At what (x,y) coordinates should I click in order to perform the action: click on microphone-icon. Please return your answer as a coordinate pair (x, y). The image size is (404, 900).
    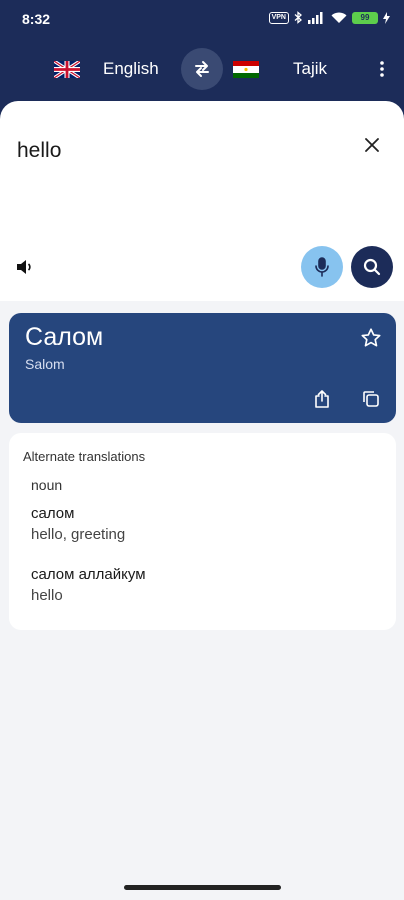
    Looking at the image, I should click on (322, 267).